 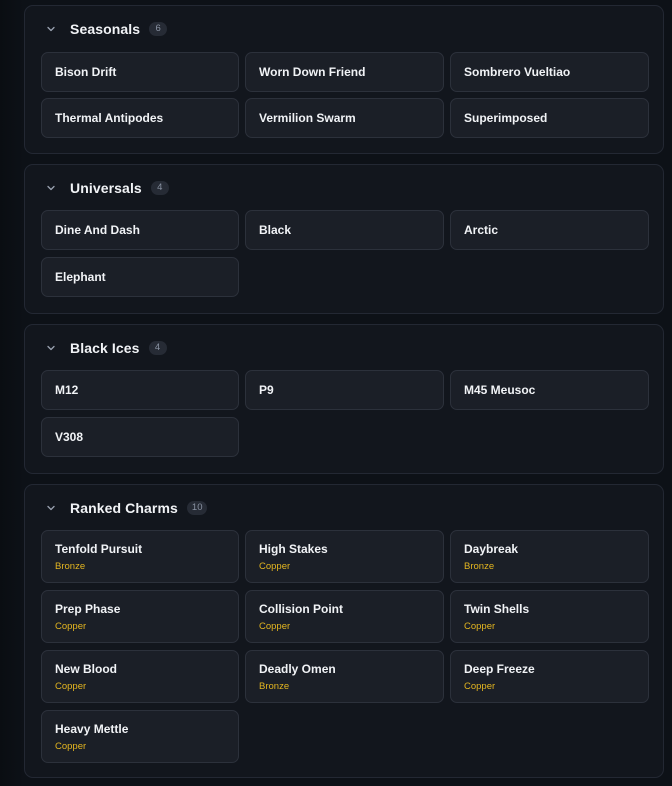 I want to click on item-name: Sombrero Vueltiao, so click(x=517, y=72).